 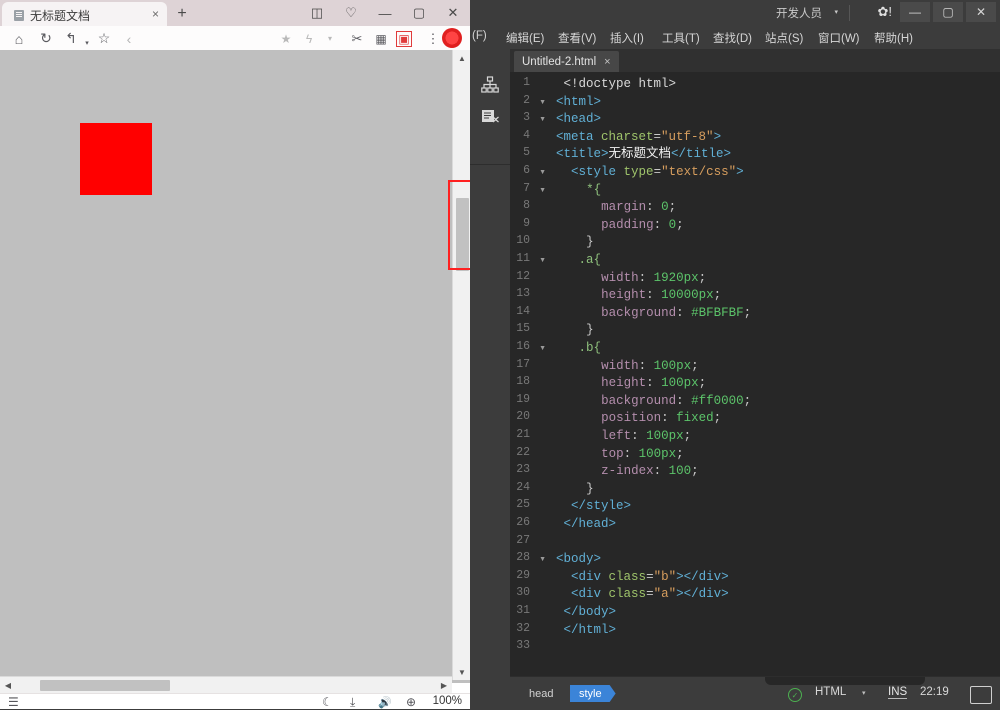 I want to click on horizontal-scroll-thumb, so click(x=105, y=685).